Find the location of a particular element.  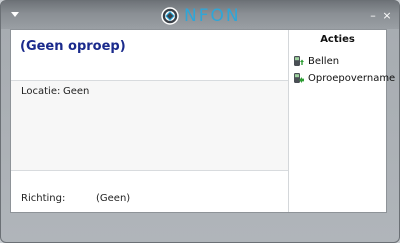

nfon-logo-icon is located at coordinates (170, 16).